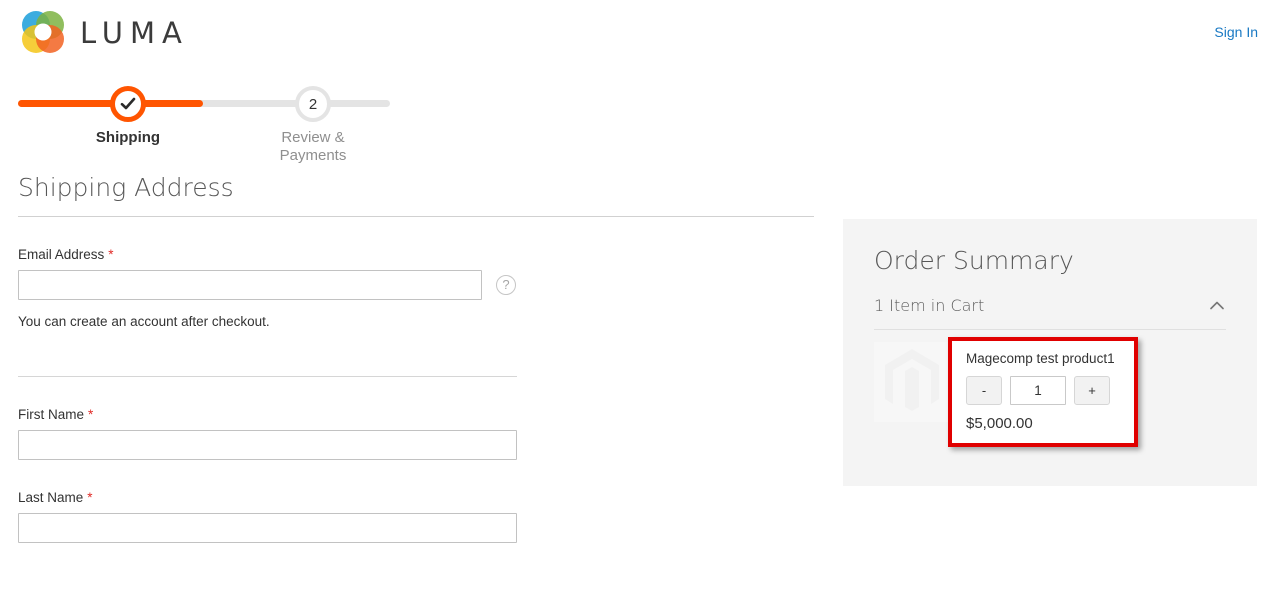  Describe the element at coordinates (1050, 313) in the screenshot. I see `cart-items-toggle: 1 Item in Cart` at that location.